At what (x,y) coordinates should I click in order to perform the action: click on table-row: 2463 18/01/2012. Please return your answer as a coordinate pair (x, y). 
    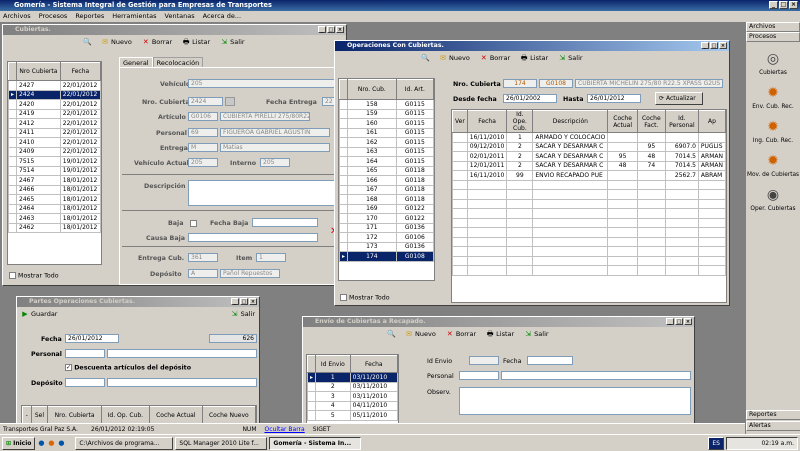
    Looking at the image, I should click on (54, 218).